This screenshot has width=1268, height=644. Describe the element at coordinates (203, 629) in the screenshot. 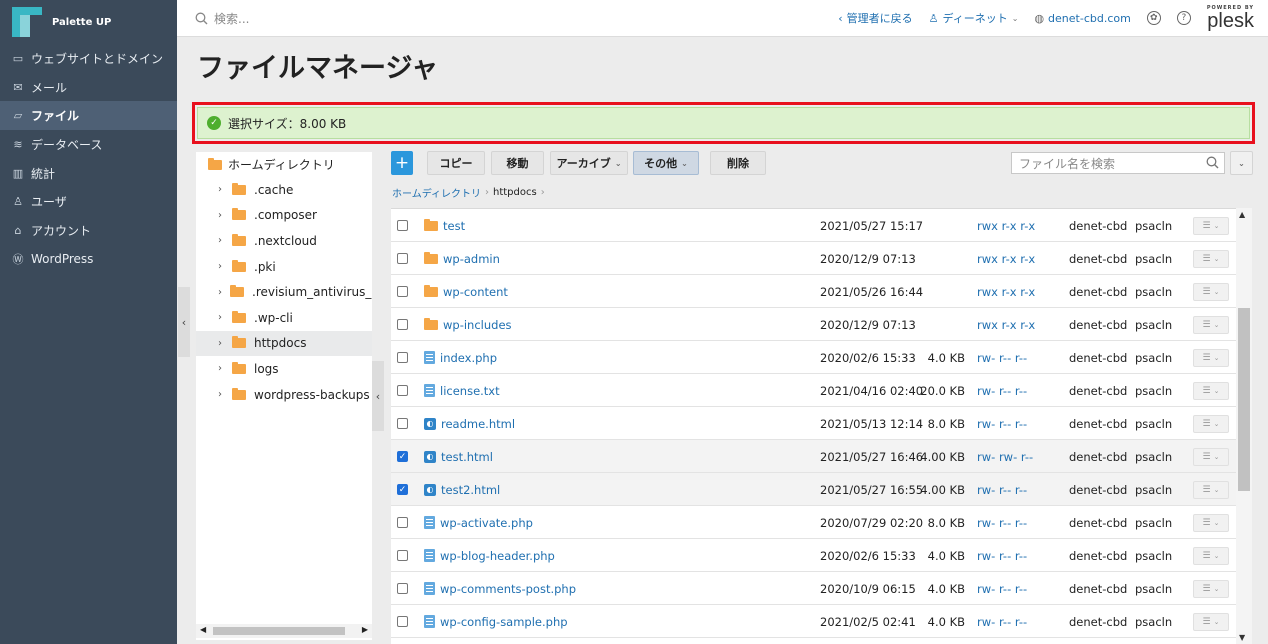

I see `scroll-left-icon: ◀` at that location.